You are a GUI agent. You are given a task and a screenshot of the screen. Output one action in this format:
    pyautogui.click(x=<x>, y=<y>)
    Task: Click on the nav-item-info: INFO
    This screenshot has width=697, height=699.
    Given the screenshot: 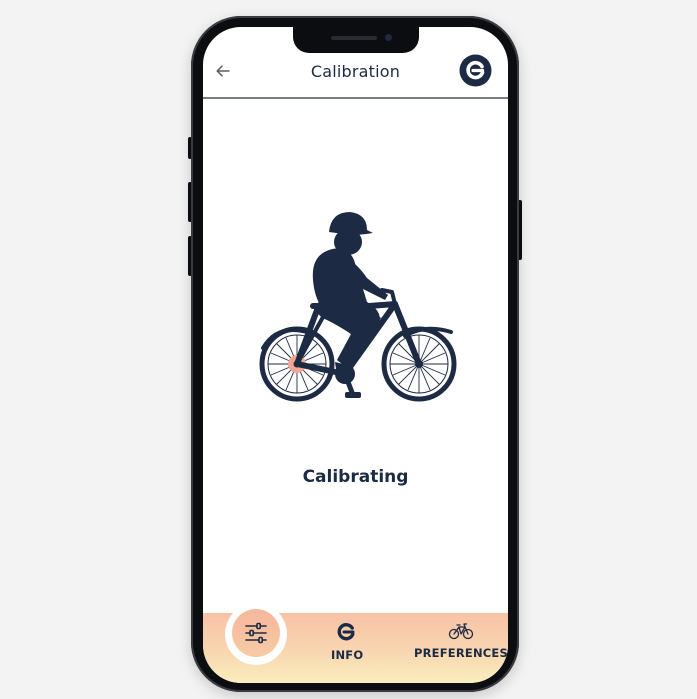 What is the action you would take?
    pyautogui.click(x=347, y=641)
    